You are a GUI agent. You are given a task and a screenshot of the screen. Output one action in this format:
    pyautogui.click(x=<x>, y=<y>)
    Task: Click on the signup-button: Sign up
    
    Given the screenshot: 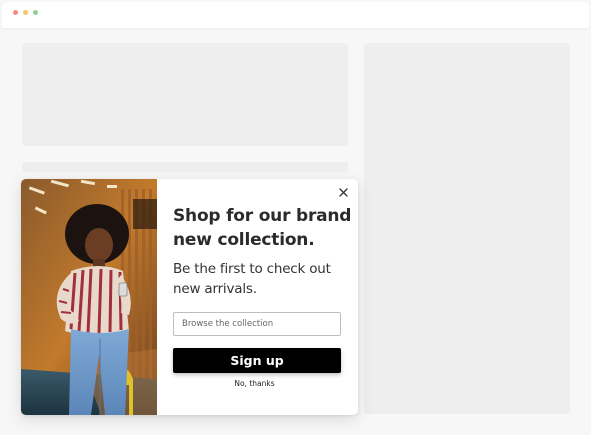 What is the action you would take?
    pyautogui.click(x=257, y=360)
    